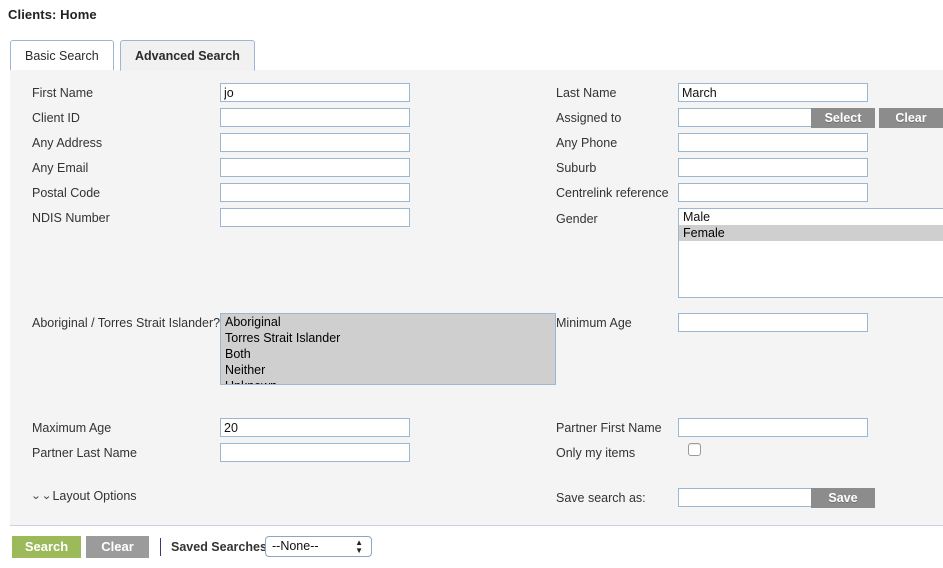 The image size is (943, 568). I want to click on save-search-button: Save, so click(843, 498).